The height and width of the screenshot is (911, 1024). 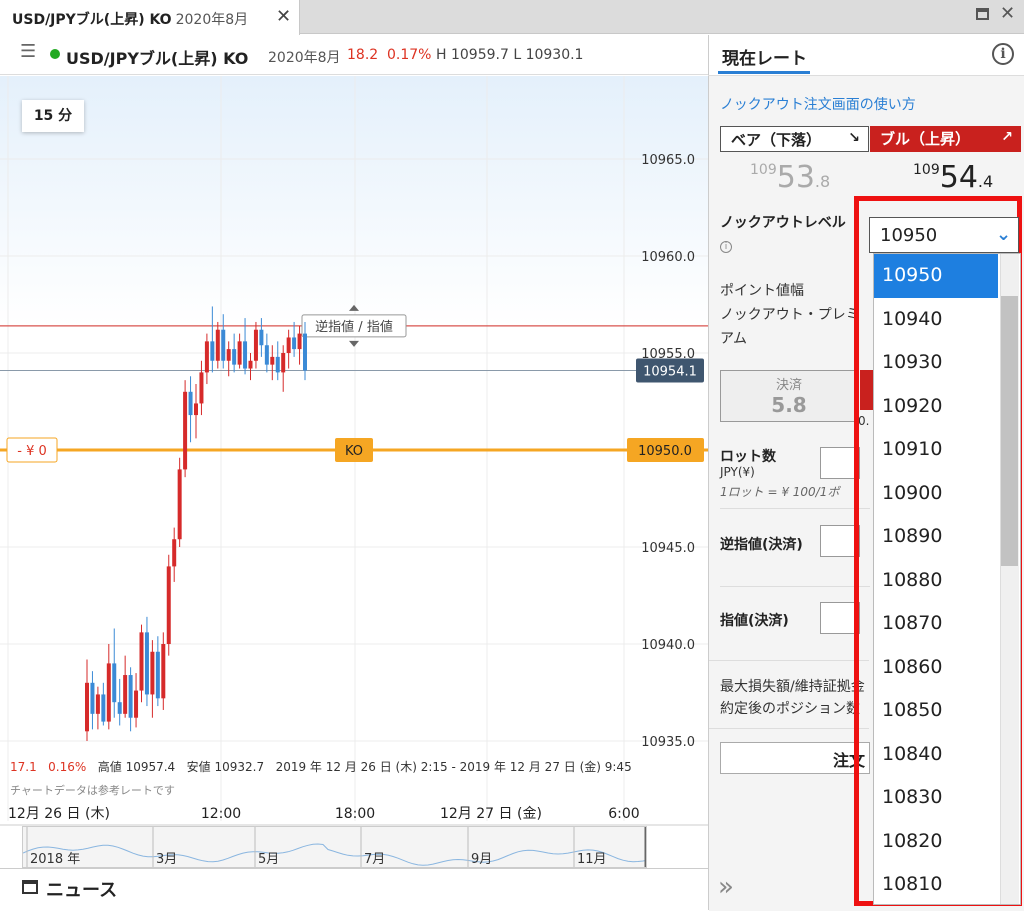 What do you see at coordinates (136, 767) in the screenshot?
I see `stats-high: 高値 10957.4` at bounding box center [136, 767].